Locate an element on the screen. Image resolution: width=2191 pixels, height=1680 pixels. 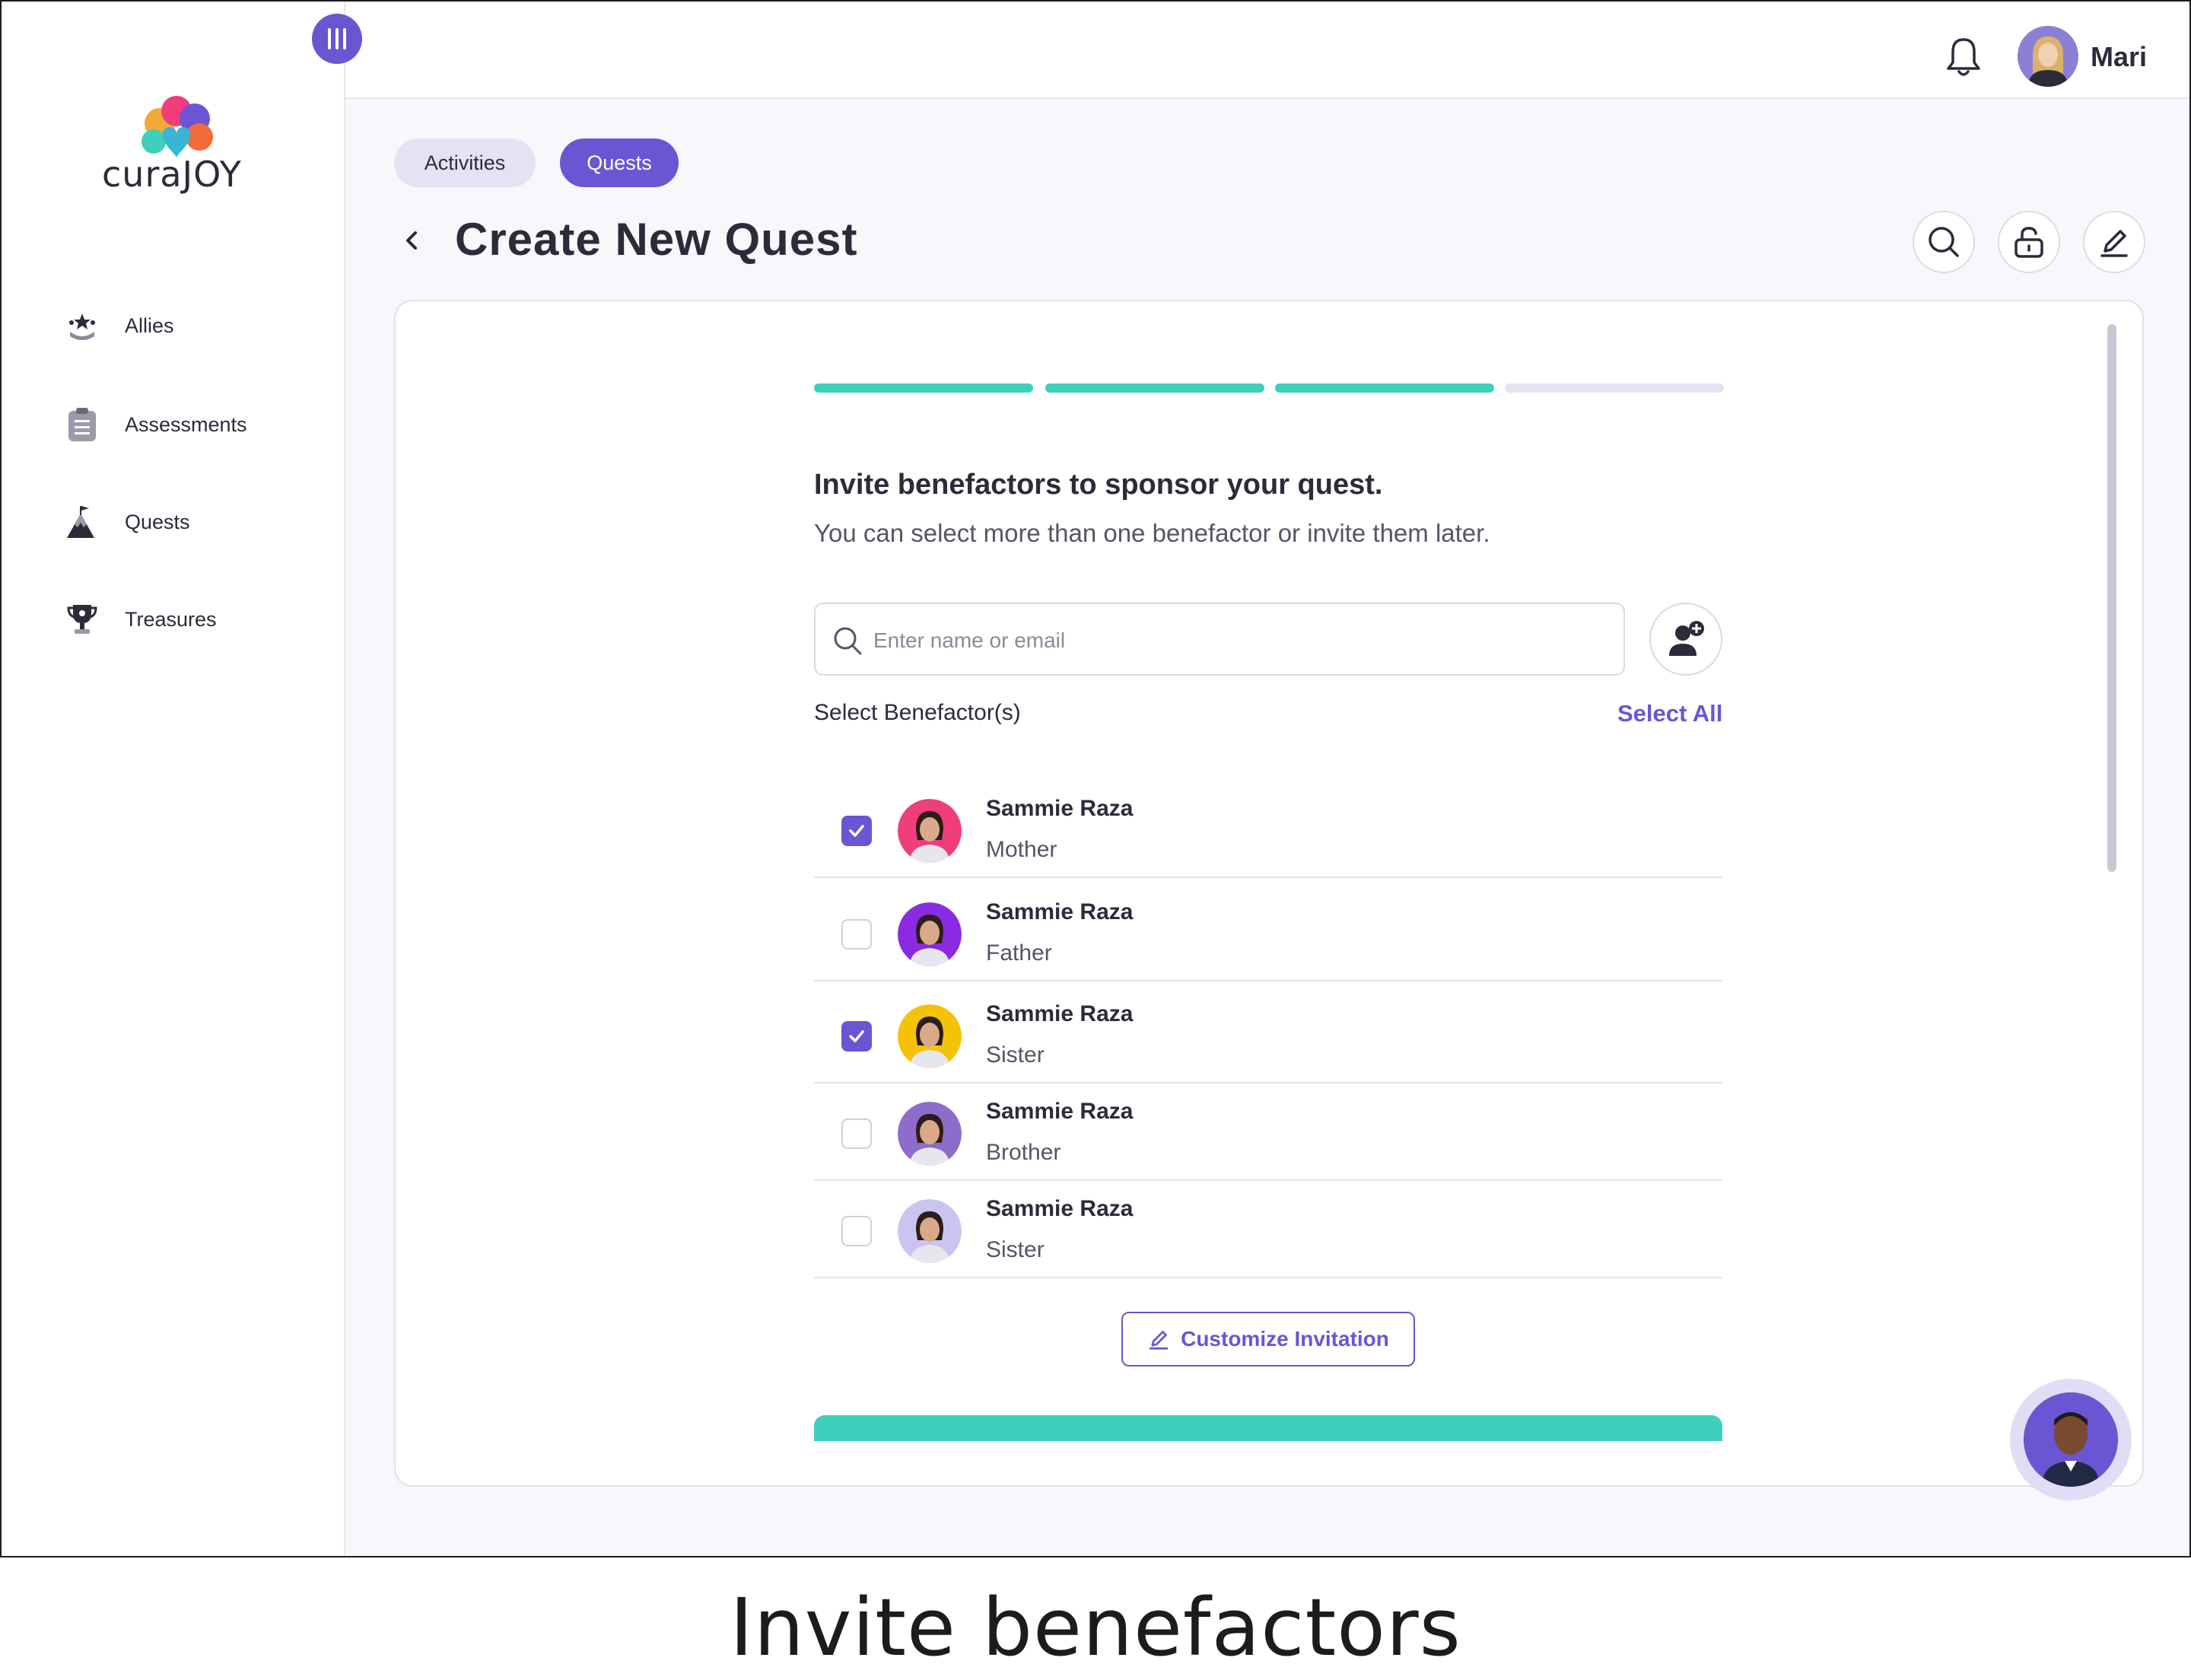
assistant-avatar-button is located at coordinates (2071, 1439).